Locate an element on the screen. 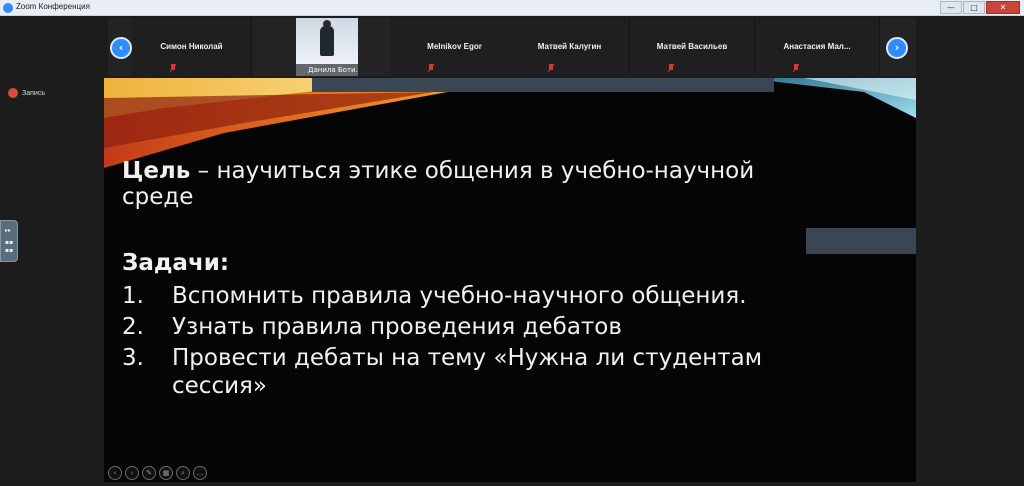 The height and width of the screenshot is (486, 1024). minimize-button: — is located at coordinates (951, 7).